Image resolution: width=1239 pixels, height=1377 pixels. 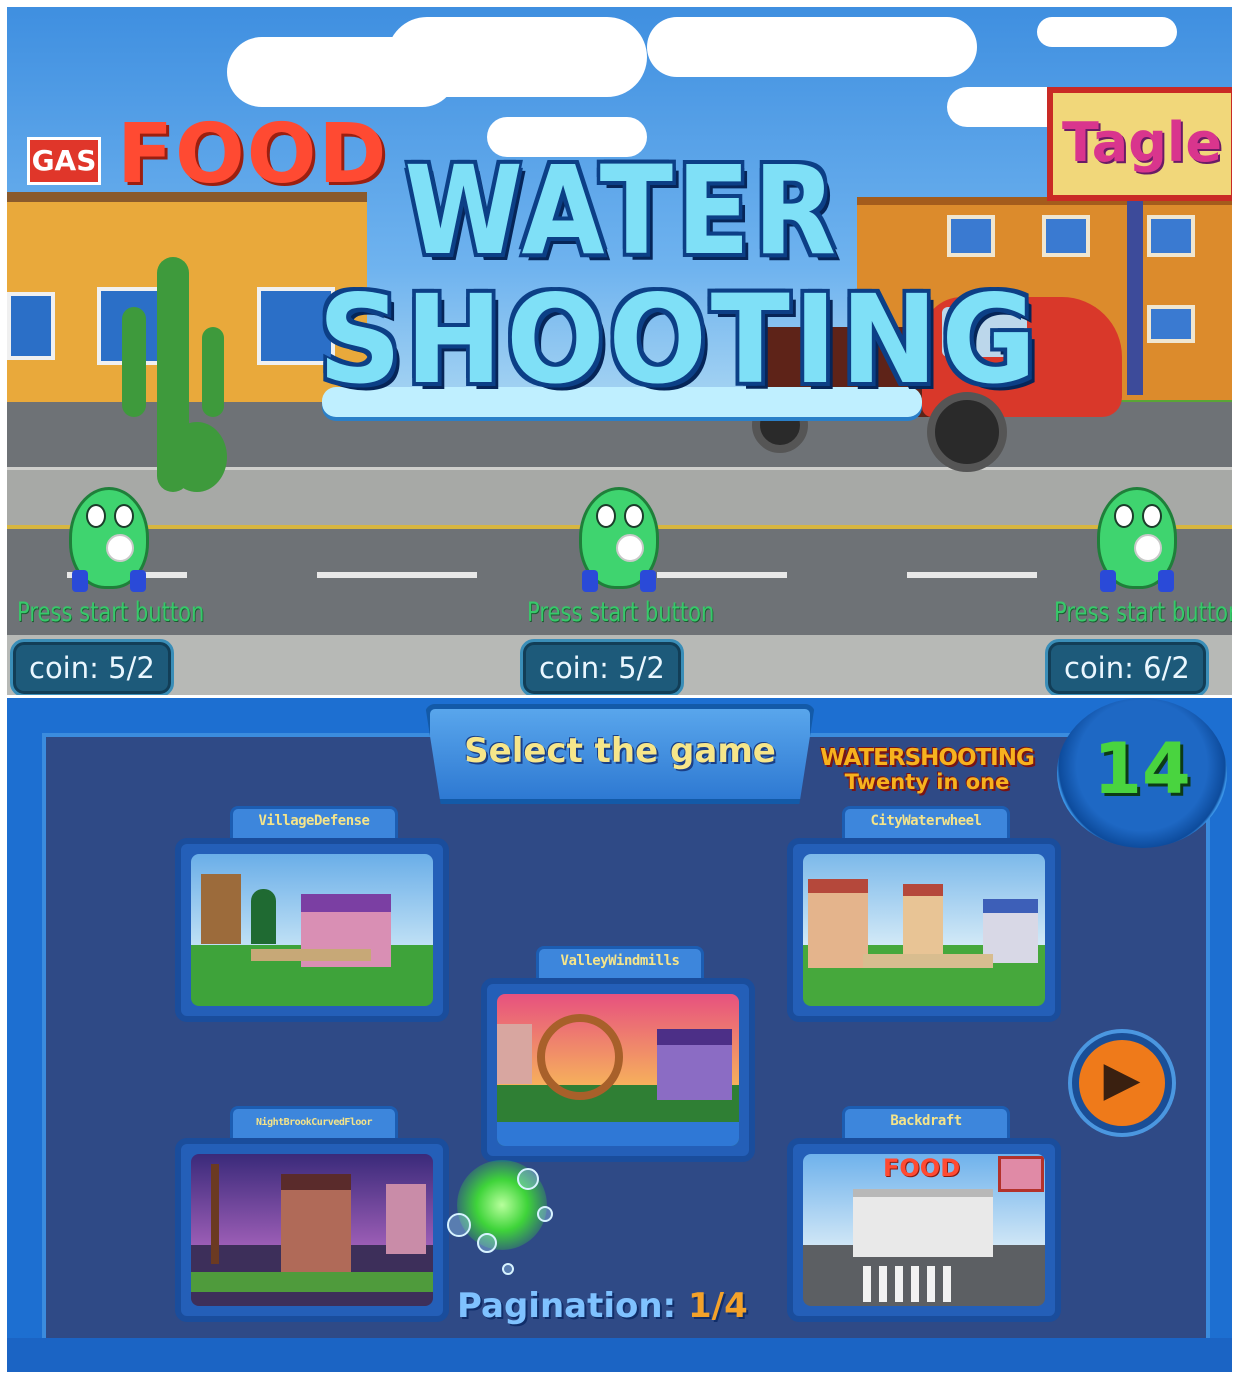 I want to click on backdraft-food-sign: FOOD, so click(x=922, y=1168).